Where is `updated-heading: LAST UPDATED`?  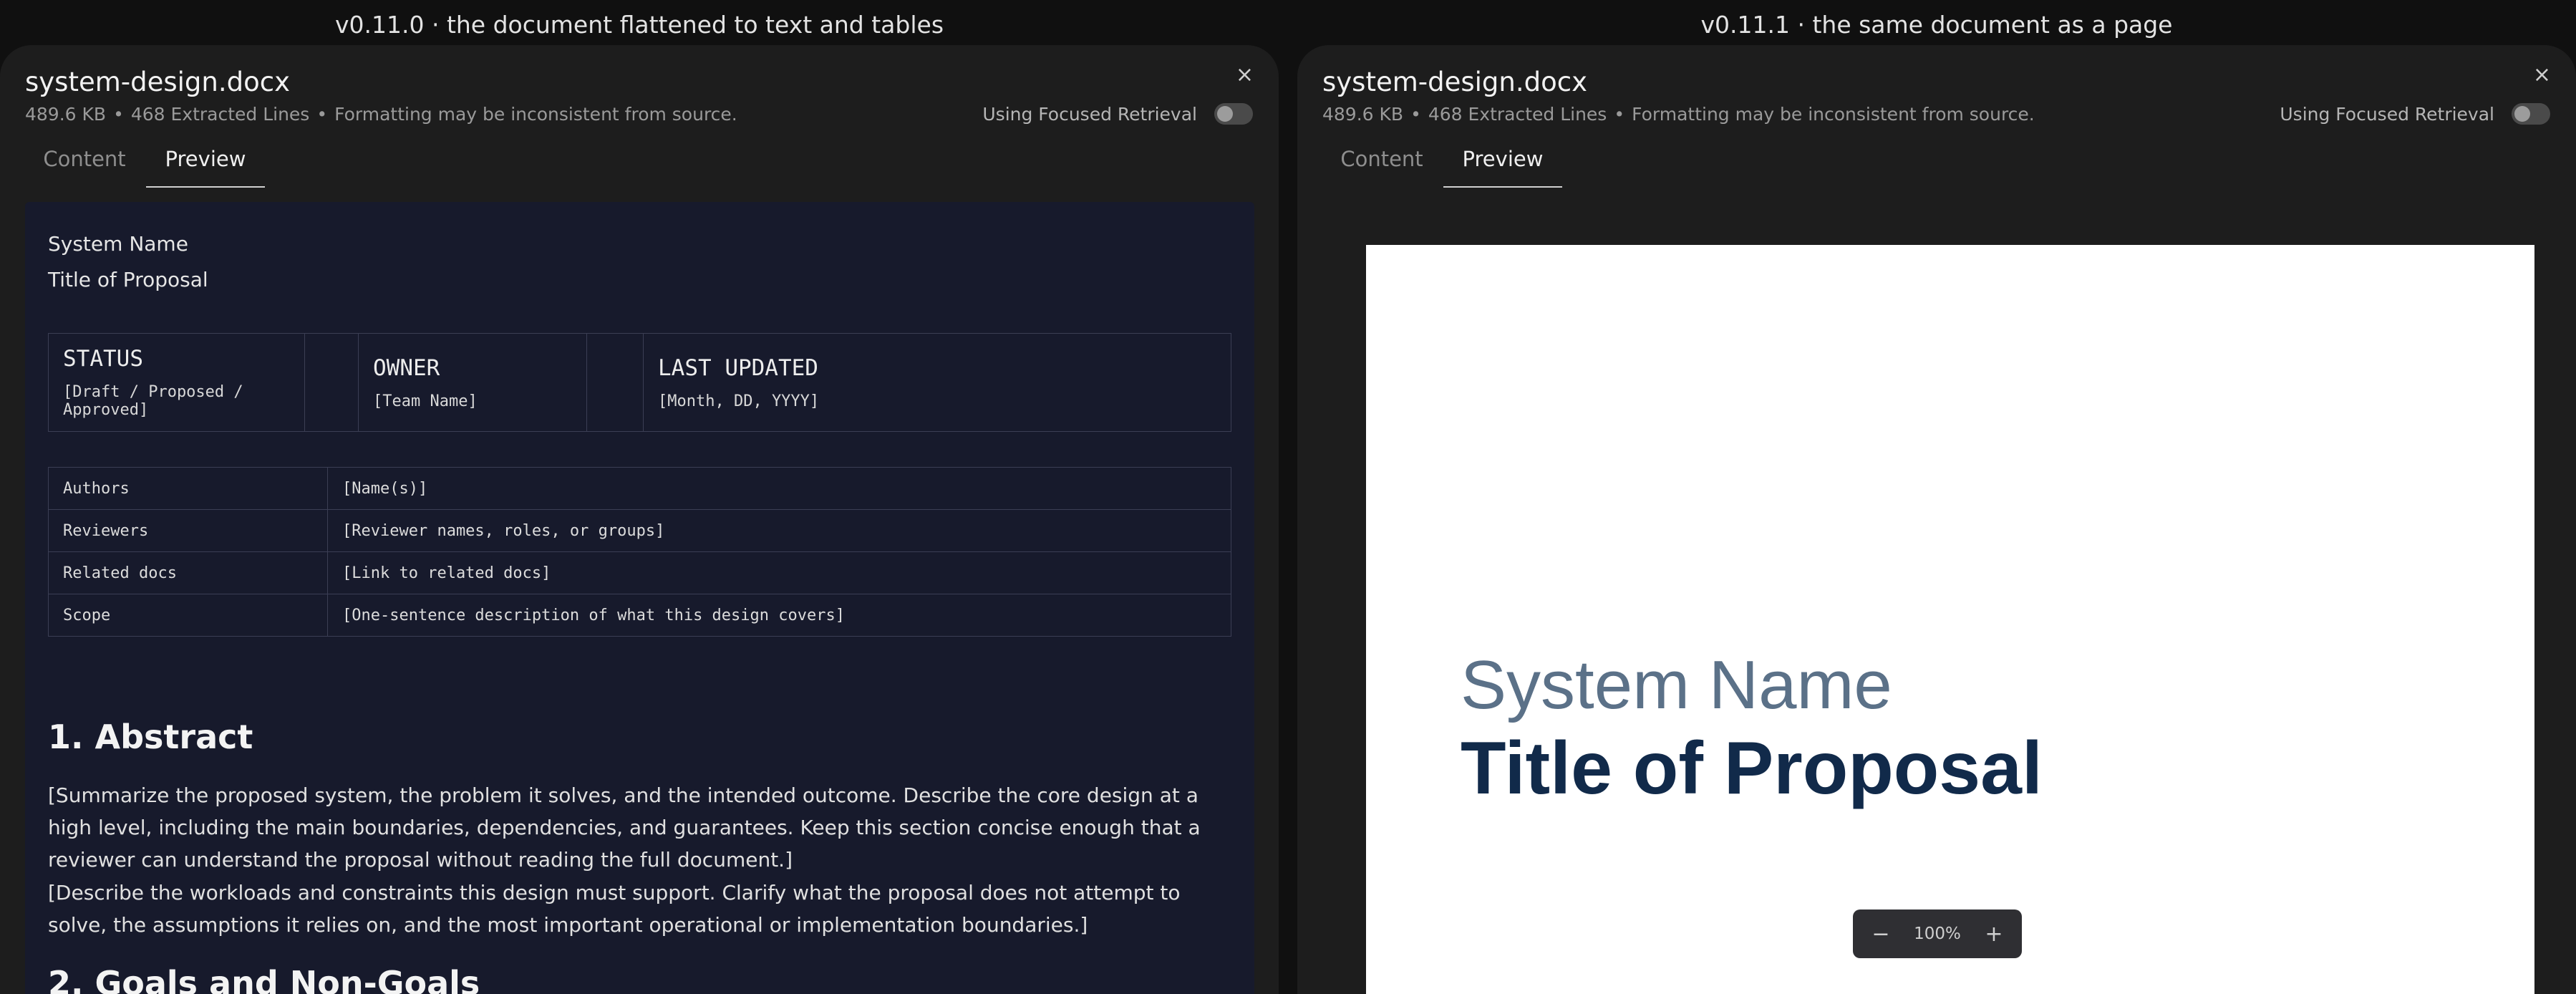
updated-heading: LAST UPDATED is located at coordinates (738, 367).